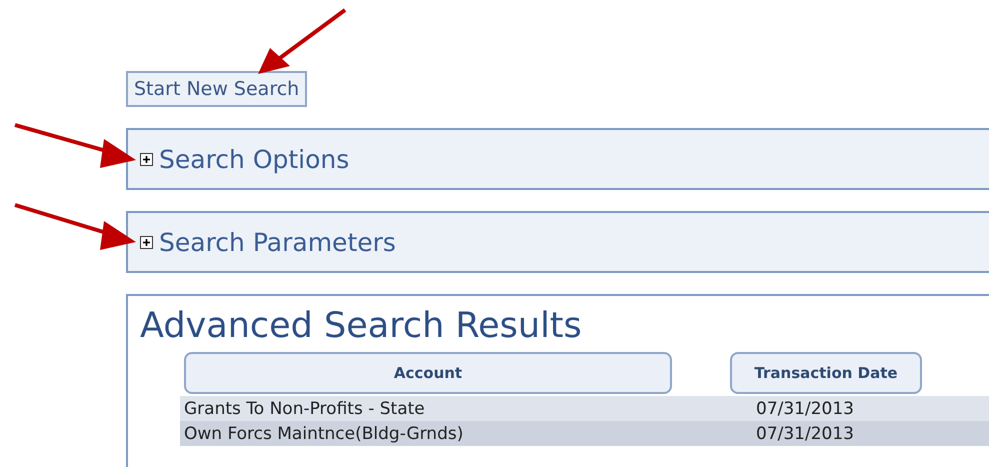 The width and height of the screenshot is (989, 467). Describe the element at coordinates (305, 408) in the screenshot. I see `table-cell-text: Grants To Non-Profits - State` at that location.